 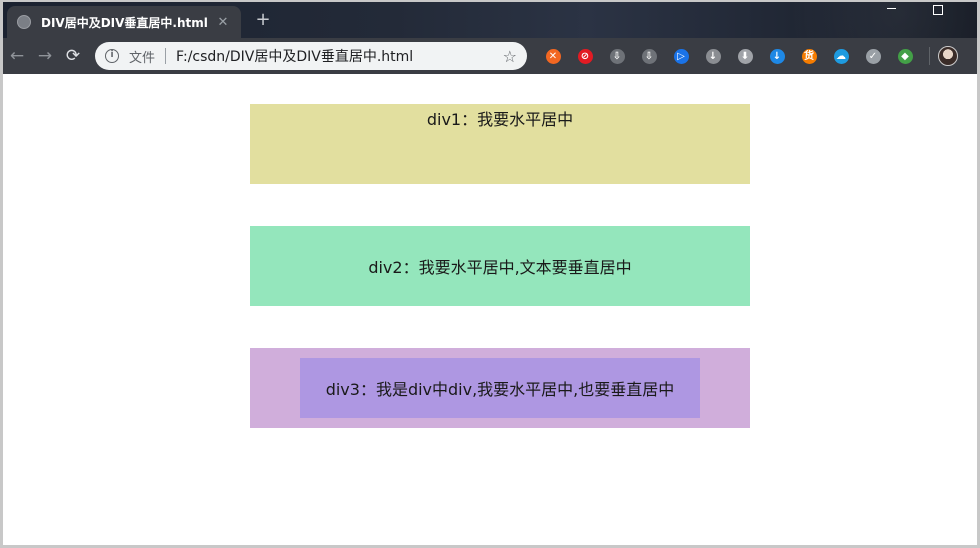 I want to click on new-tab-button: +, so click(x=263, y=20).